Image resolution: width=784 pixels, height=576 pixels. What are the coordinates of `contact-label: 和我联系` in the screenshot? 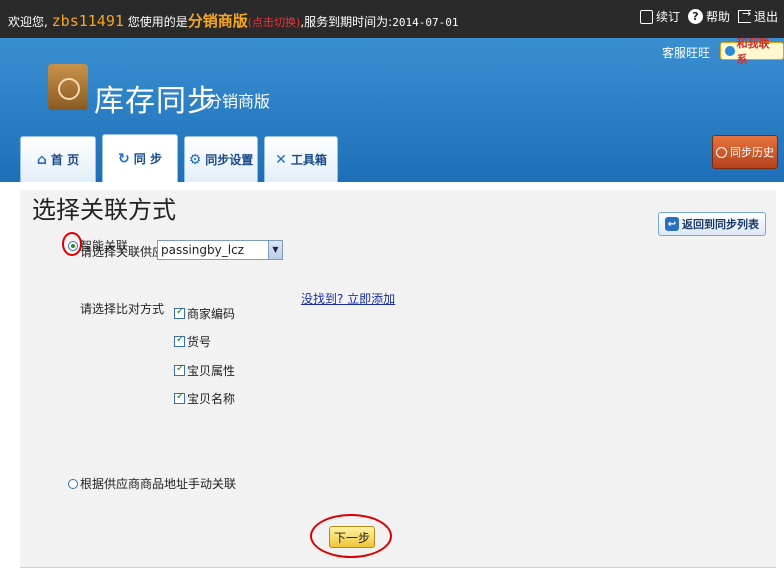 It's located at (753, 51).